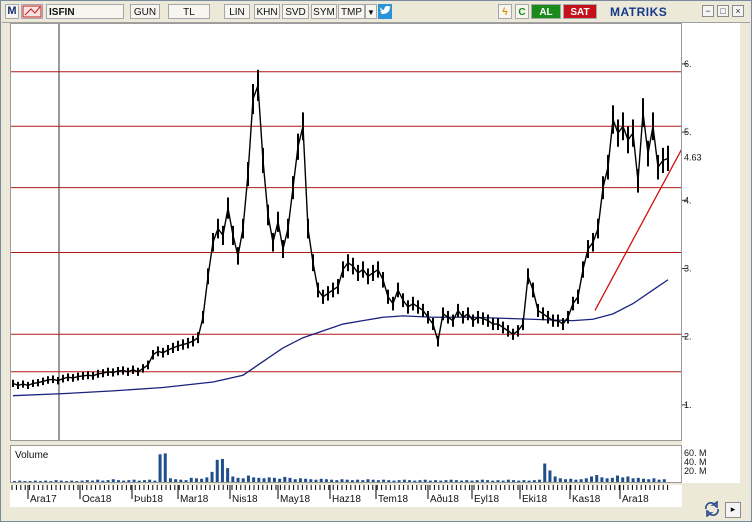  Describe the element at coordinates (85, 11) in the screenshot. I see `symbol-field: ISFIN` at that location.